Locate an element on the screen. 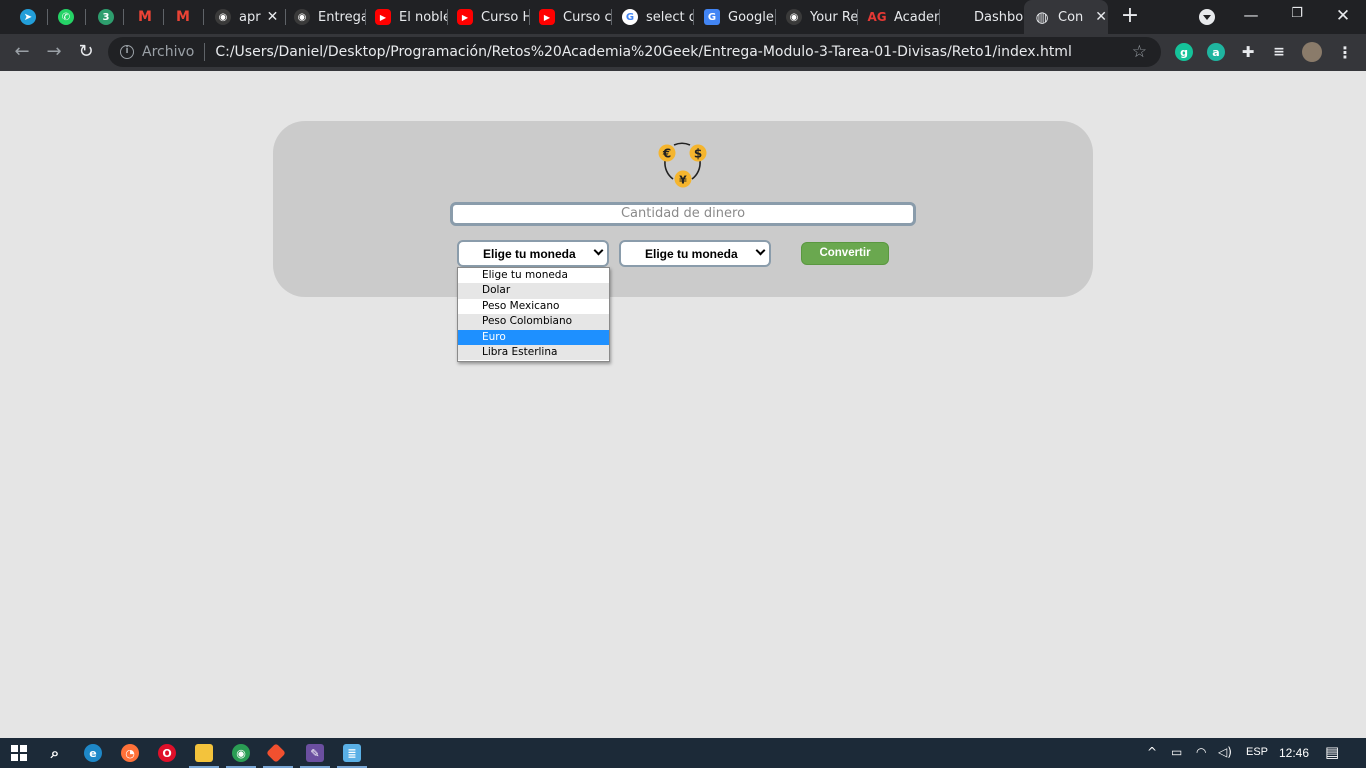 The image size is (1366, 768). tab-dashboard: Dashbo is located at coordinates (982, 17).